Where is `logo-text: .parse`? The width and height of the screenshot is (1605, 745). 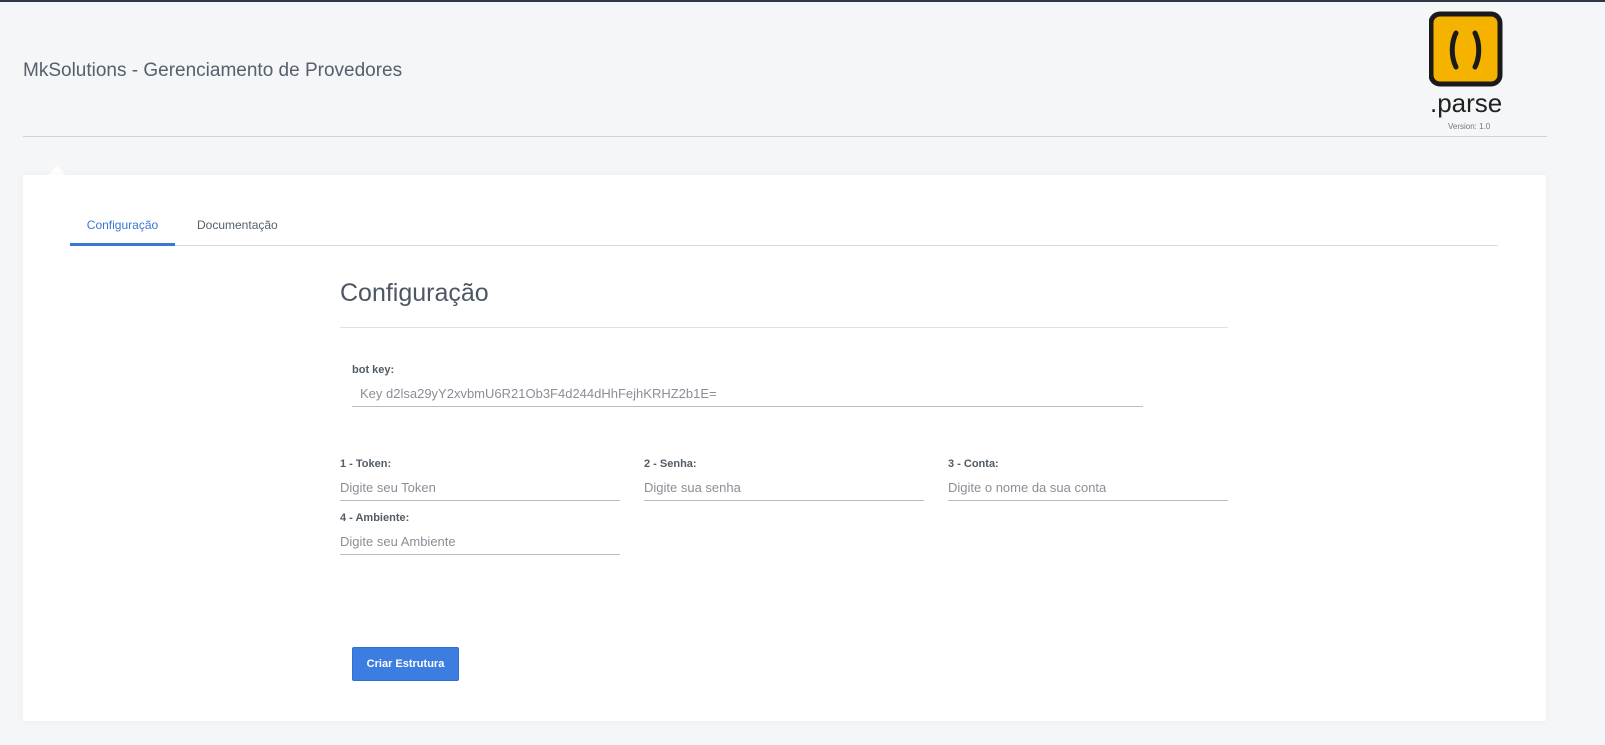
logo-text: .parse is located at coordinates (1466, 103).